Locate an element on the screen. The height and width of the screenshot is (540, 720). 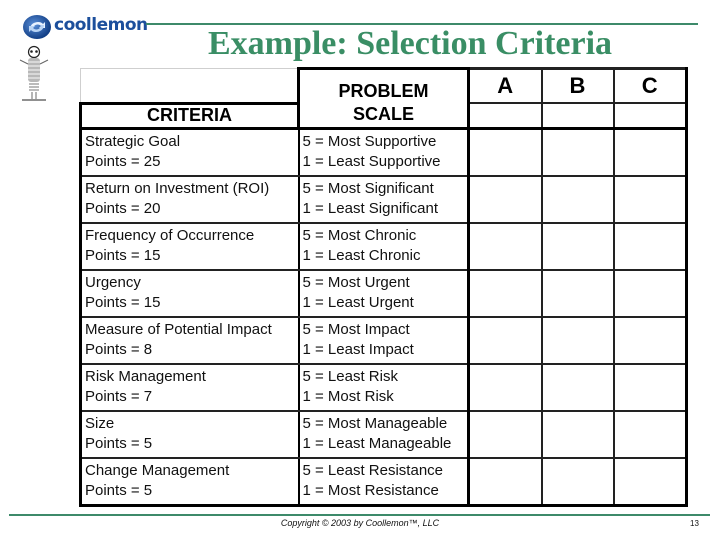
criterion-cell: Measure of Potential Impact Points = 8 is located at coordinates (189, 340).